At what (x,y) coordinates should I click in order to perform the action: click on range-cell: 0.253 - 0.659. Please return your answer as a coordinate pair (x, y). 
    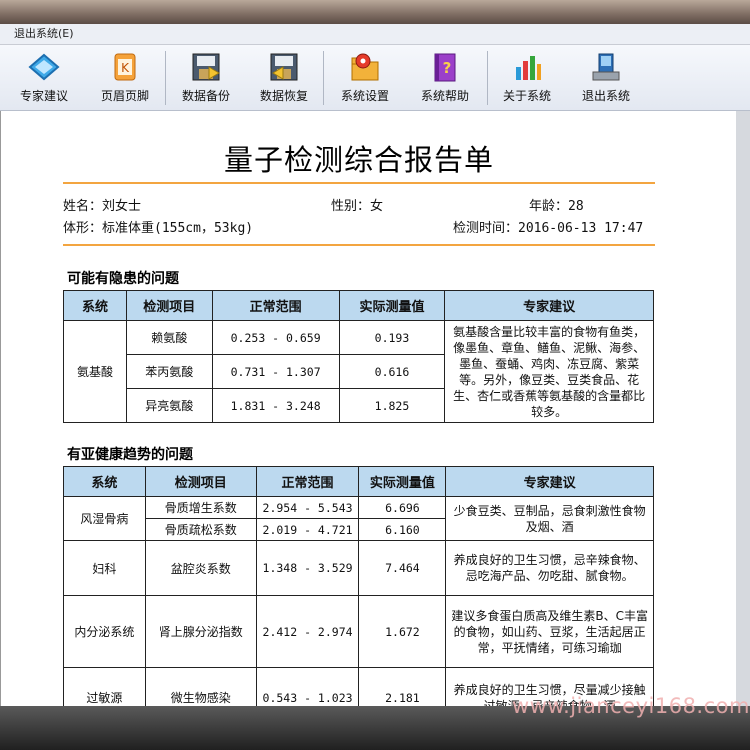
    Looking at the image, I should click on (275, 337).